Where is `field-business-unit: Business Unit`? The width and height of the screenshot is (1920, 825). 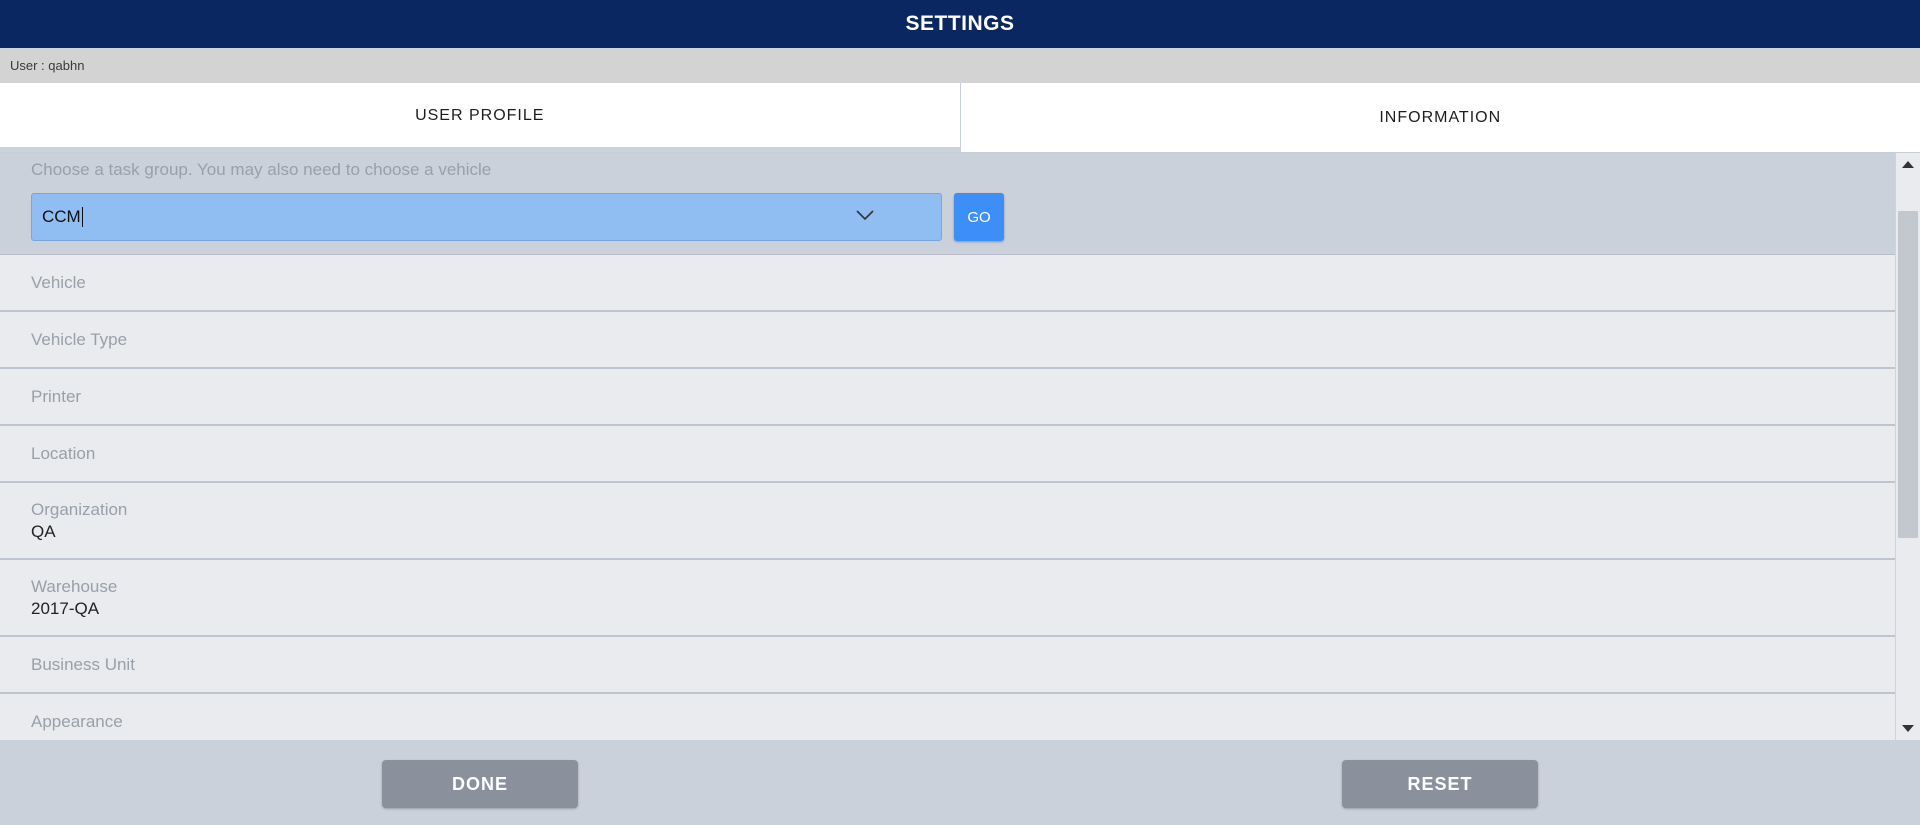 field-business-unit: Business Unit is located at coordinates (947, 665).